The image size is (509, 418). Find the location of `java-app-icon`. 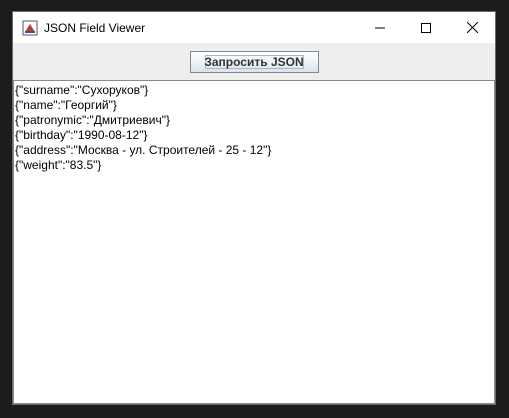

java-app-icon is located at coordinates (30, 28).